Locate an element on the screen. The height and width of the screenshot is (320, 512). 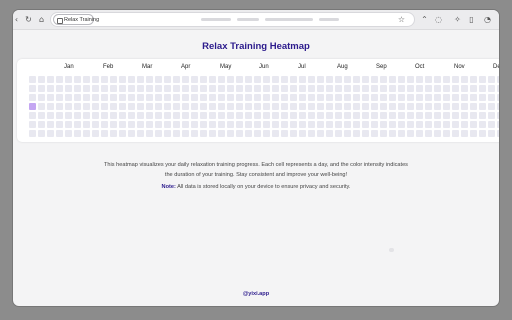
address-bar: Relax Training ☆ is located at coordinates (232, 19).